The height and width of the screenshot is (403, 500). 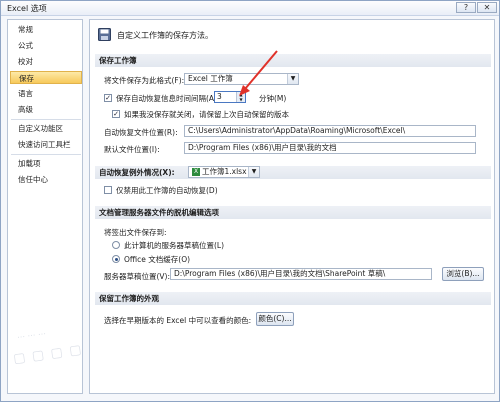 I want to click on sidebar-item-advanced: 高级, so click(x=46, y=109).